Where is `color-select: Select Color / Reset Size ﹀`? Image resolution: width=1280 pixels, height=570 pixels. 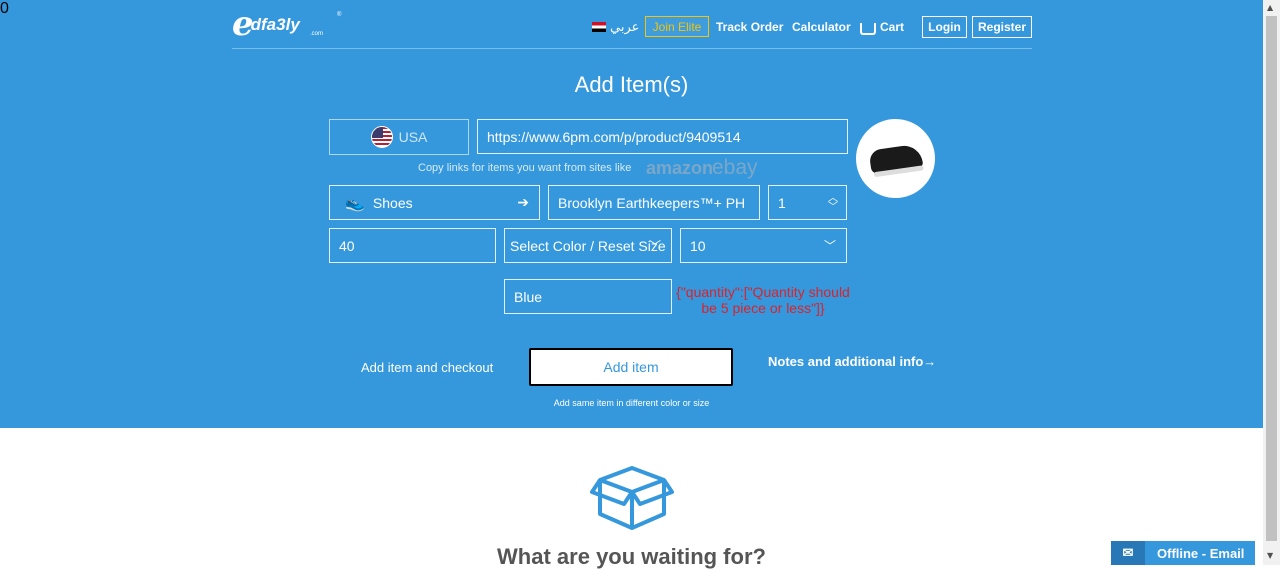 color-select: Select Color / Reset Size ﹀ is located at coordinates (588, 245).